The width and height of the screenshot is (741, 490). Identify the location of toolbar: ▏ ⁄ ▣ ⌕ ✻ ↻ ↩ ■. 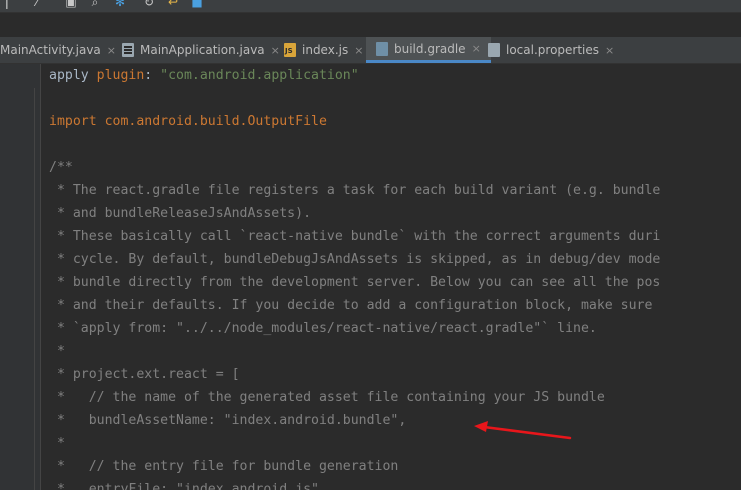
(370, 6).